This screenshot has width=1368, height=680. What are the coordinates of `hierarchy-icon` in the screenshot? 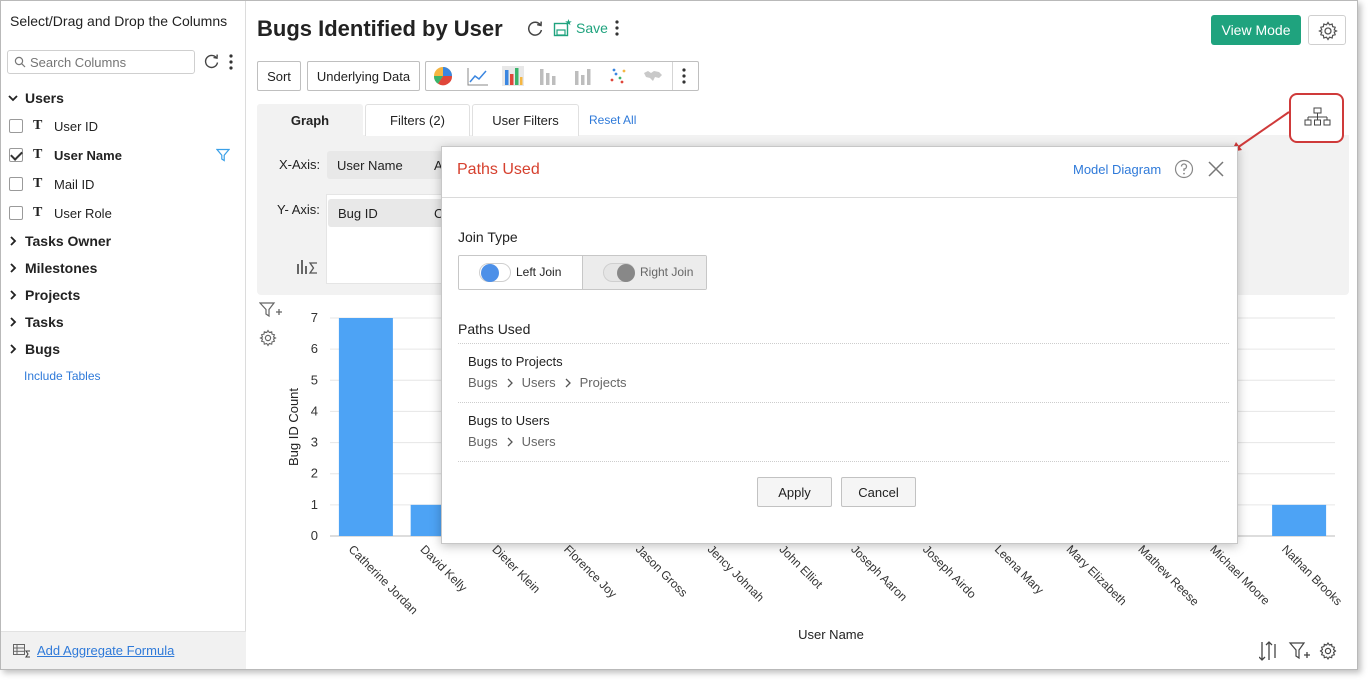 It's located at (1317, 116).